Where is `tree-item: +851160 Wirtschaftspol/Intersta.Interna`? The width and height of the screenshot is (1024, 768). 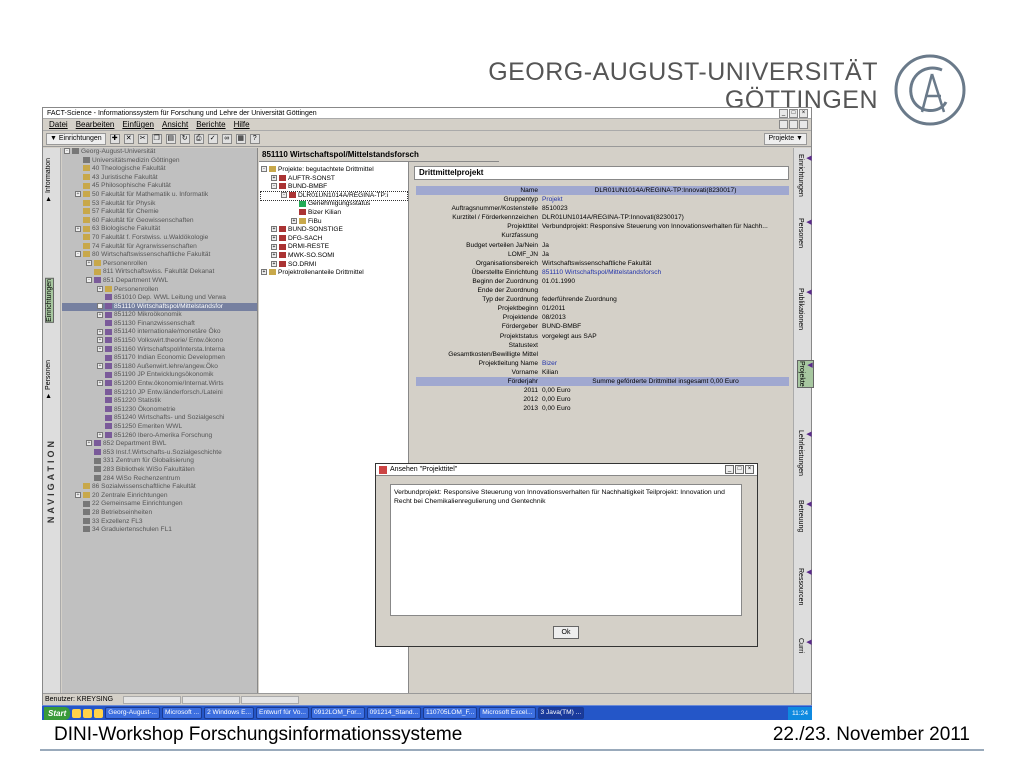
tree-item: +851160 Wirtschaftspol/Intersta.Interna is located at coordinates (159, 350).